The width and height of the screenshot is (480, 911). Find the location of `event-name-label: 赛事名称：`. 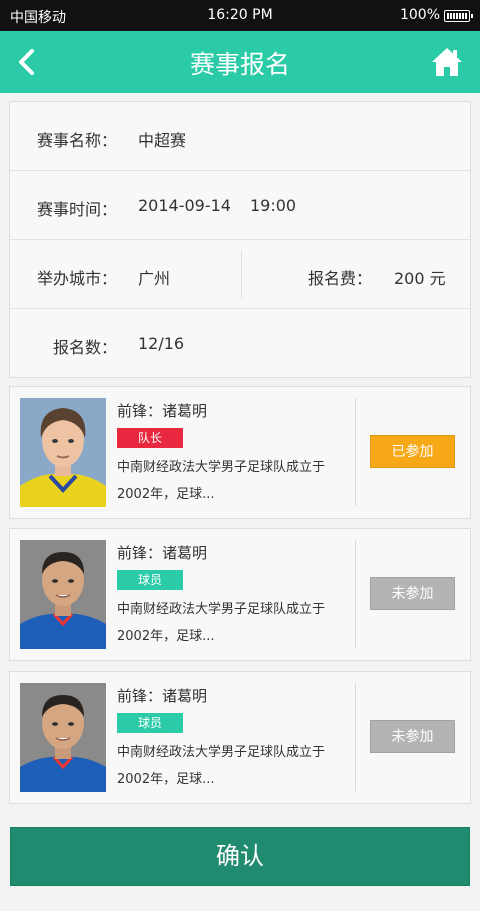

event-name-label: 赛事名称： is located at coordinates (77, 140).